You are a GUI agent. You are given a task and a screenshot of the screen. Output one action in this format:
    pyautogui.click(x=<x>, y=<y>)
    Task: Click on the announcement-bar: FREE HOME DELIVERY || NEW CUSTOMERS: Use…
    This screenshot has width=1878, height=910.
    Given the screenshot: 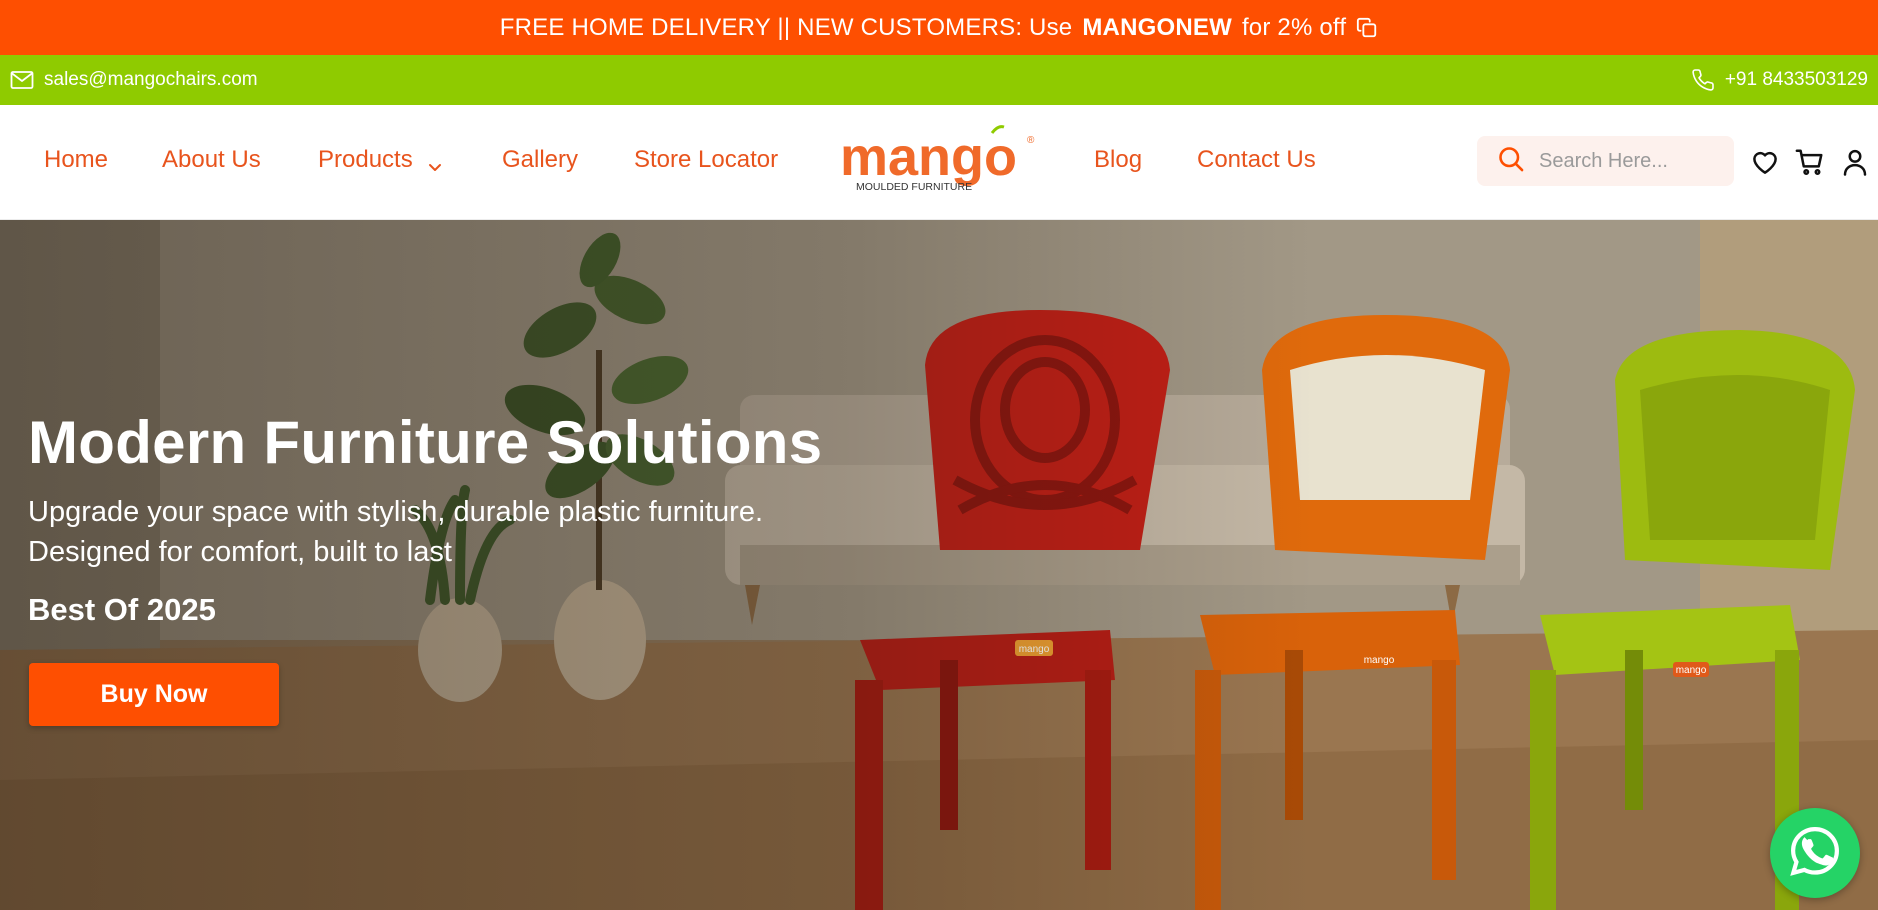 What is the action you would take?
    pyautogui.click(x=939, y=27)
    